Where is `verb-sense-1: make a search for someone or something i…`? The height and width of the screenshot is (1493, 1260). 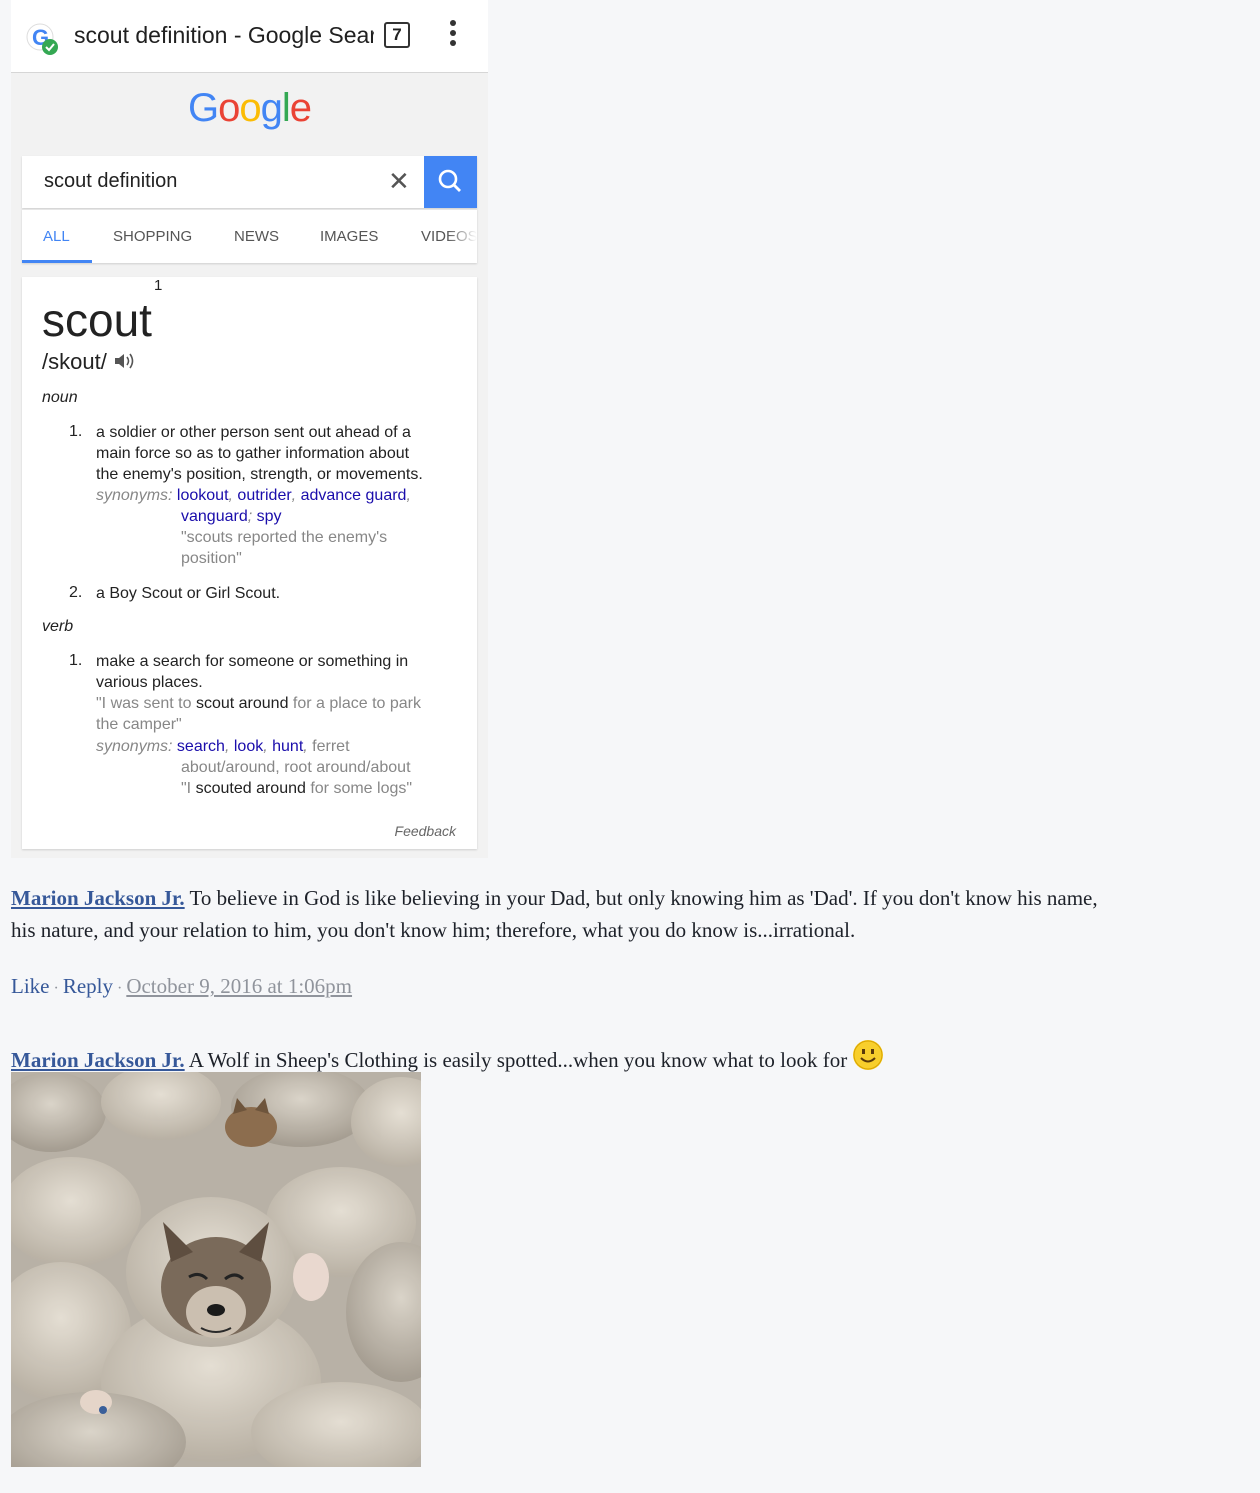 verb-sense-1: make a search for someone or something i… is located at coordinates (252, 672).